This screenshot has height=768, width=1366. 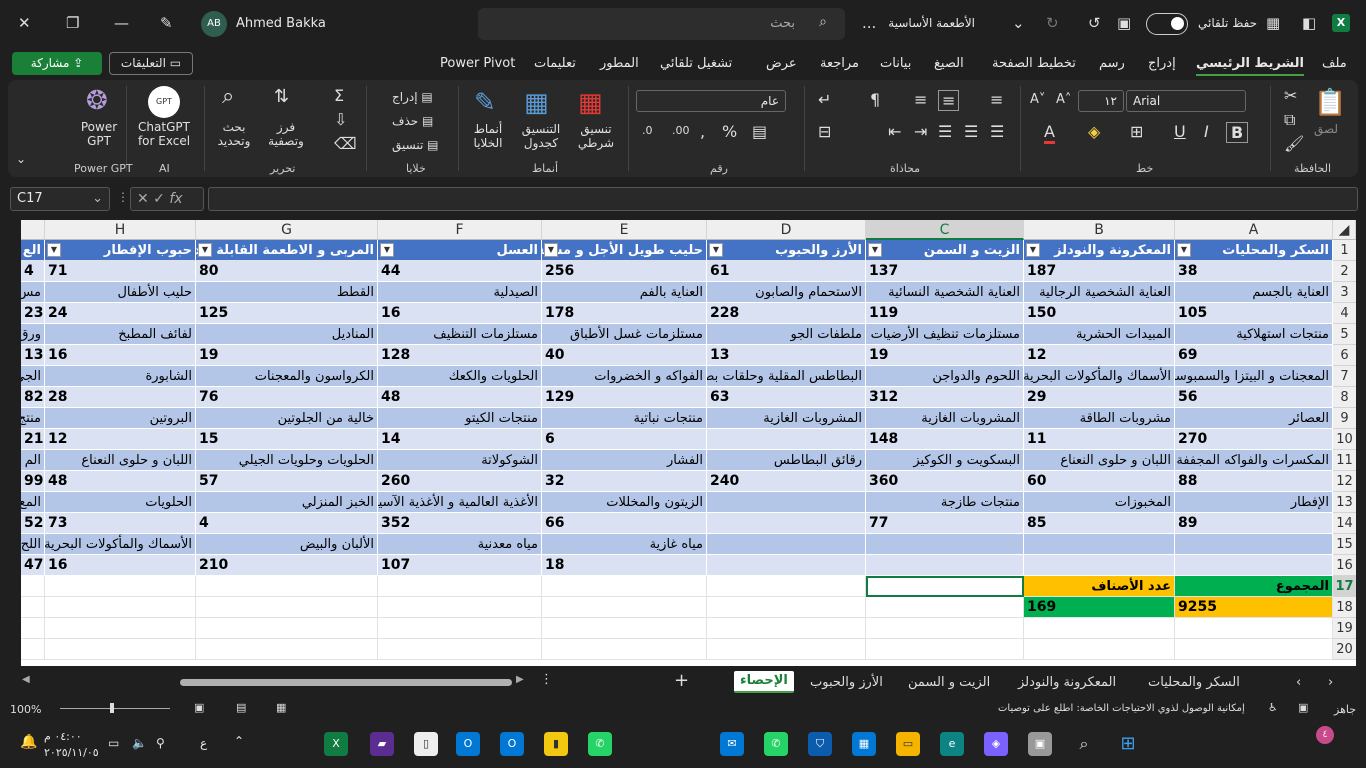 What do you see at coordinates (945, 355) in the screenshot?
I see `table-cell: 19` at bounding box center [945, 355].